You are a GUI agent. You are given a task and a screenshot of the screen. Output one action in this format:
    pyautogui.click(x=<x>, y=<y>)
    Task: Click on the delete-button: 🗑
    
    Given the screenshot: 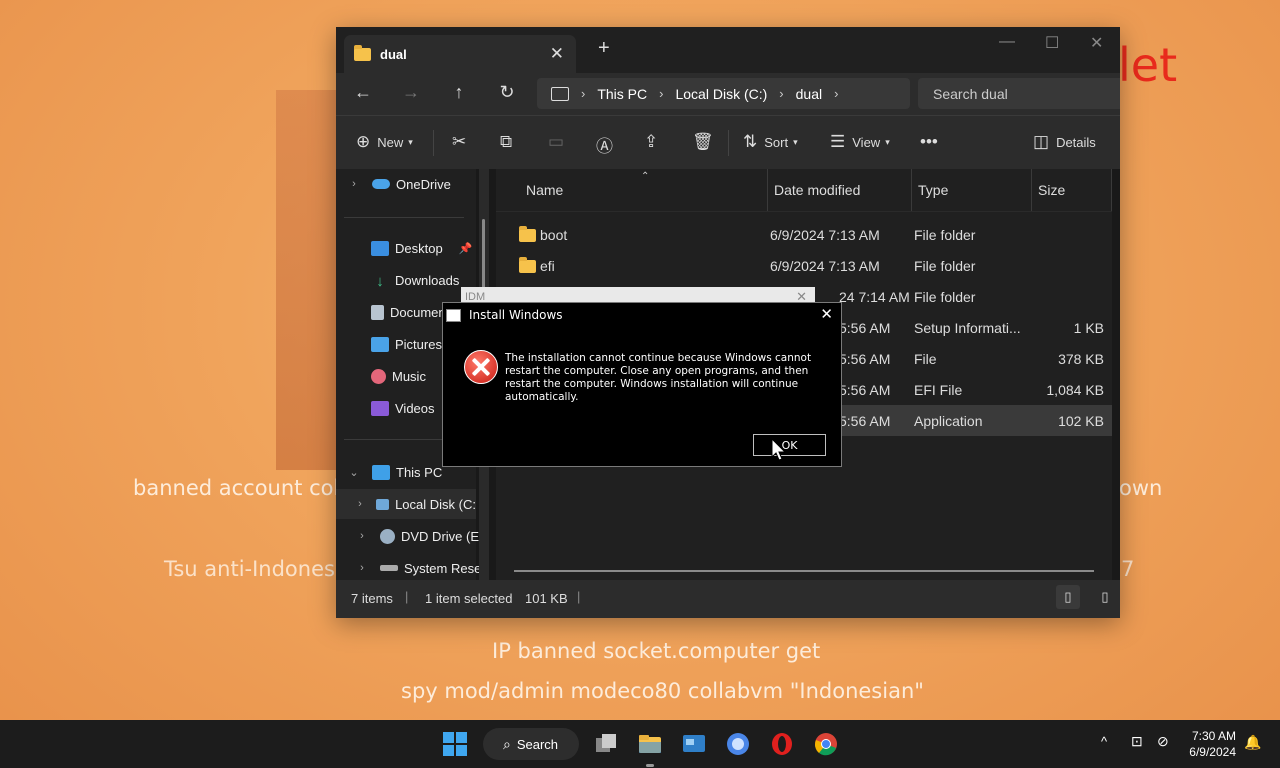 What is the action you would take?
    pyautogui.click(x=706, y=142)
    